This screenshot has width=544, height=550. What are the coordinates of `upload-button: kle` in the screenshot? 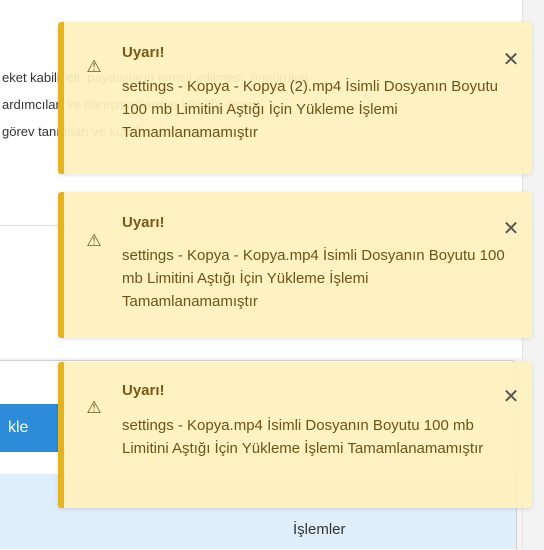 It's located at (32, 428).